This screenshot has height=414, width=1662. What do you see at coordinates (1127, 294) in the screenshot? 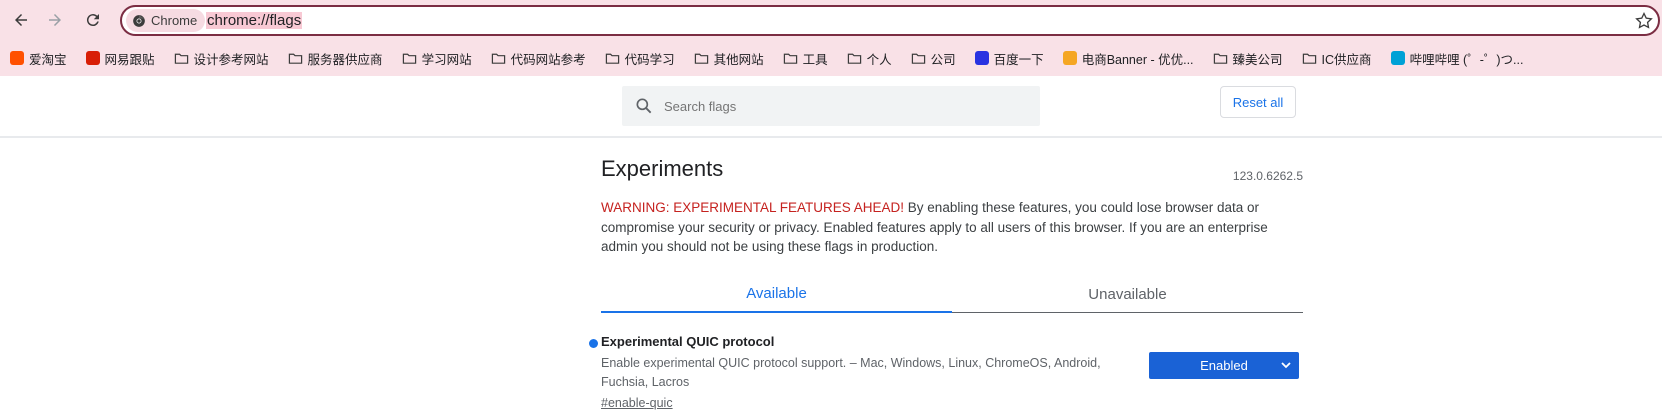
I see `tab-unavailable: Unavailable` at bounding box center [1127, 294].